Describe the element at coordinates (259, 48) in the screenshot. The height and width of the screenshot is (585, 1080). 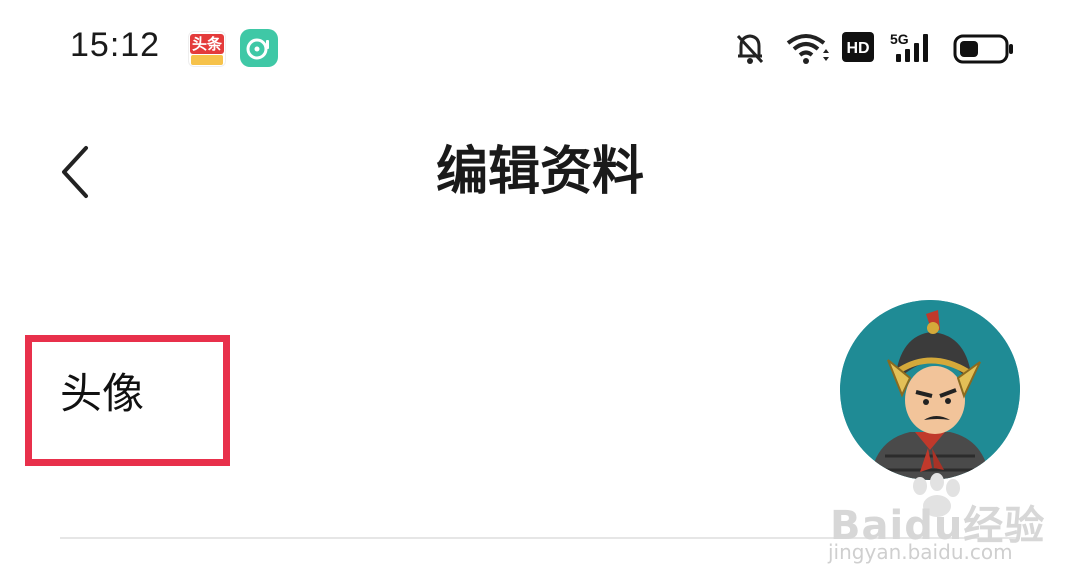
I see `music-app-icon` at that location.